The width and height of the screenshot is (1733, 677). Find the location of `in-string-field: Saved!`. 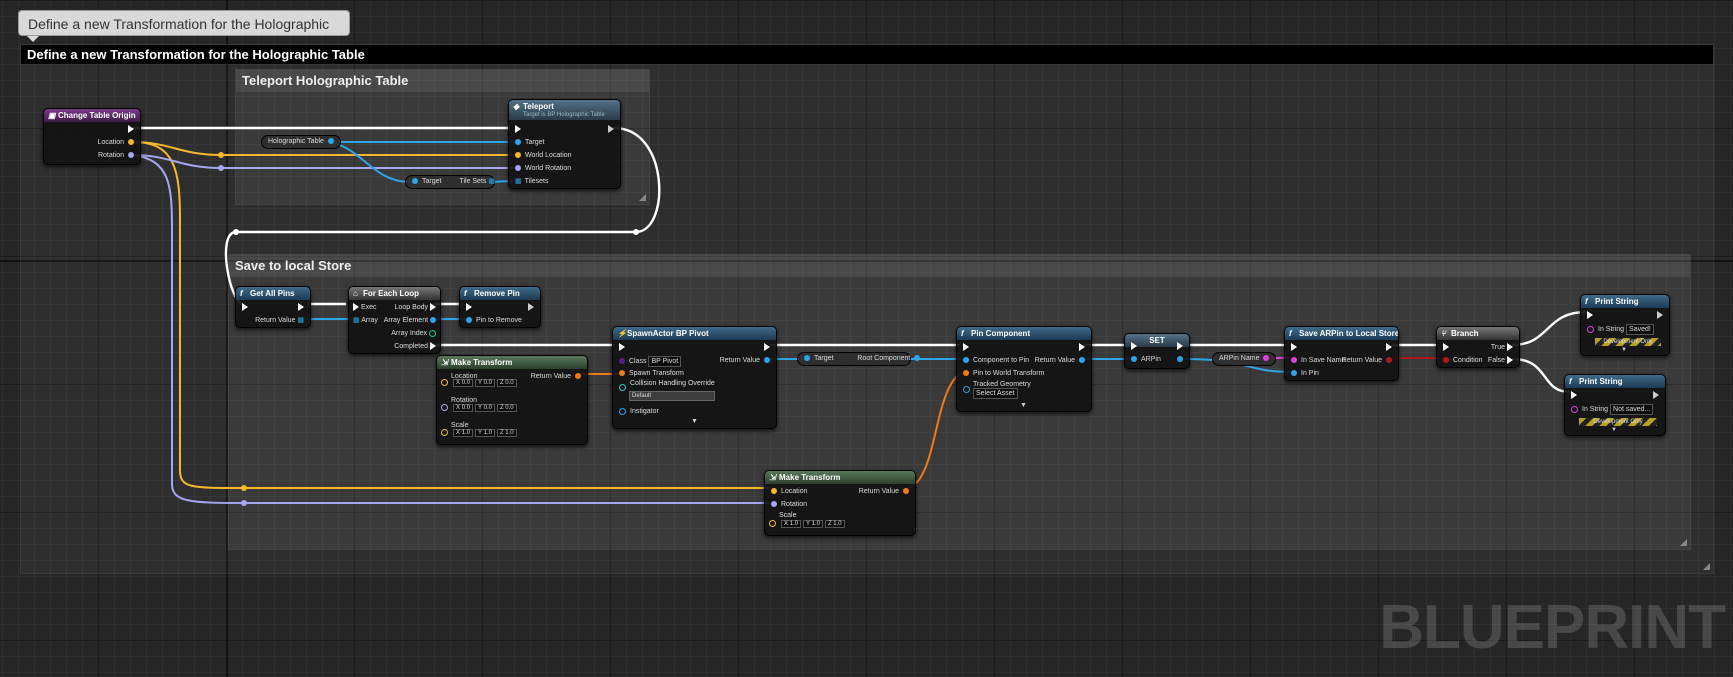

in-string-field: Saved! is located at coordinates (1640, 329).